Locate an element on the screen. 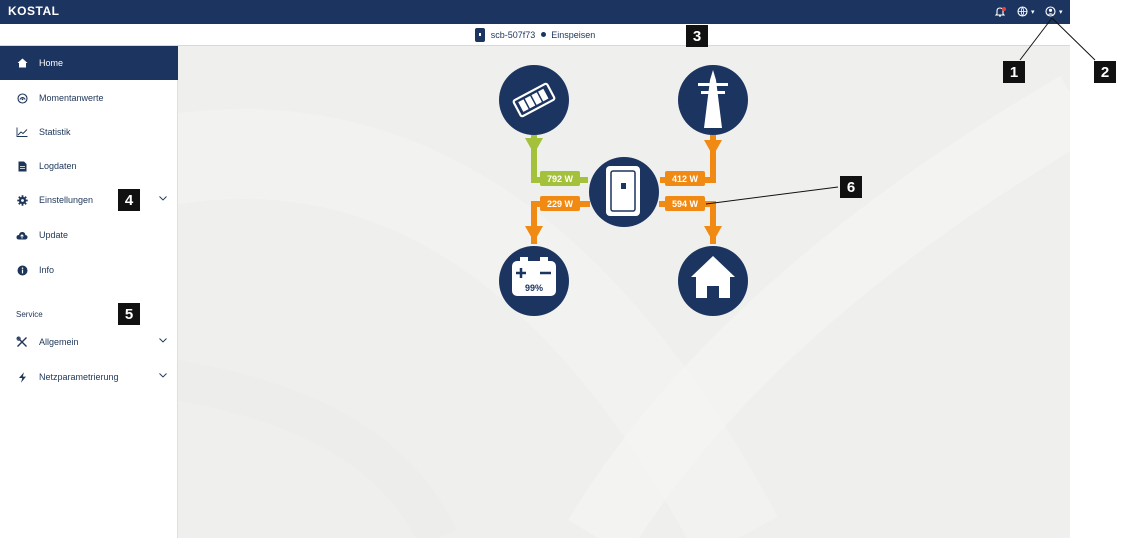  inverter-icon is located at coordinates (623, 191).